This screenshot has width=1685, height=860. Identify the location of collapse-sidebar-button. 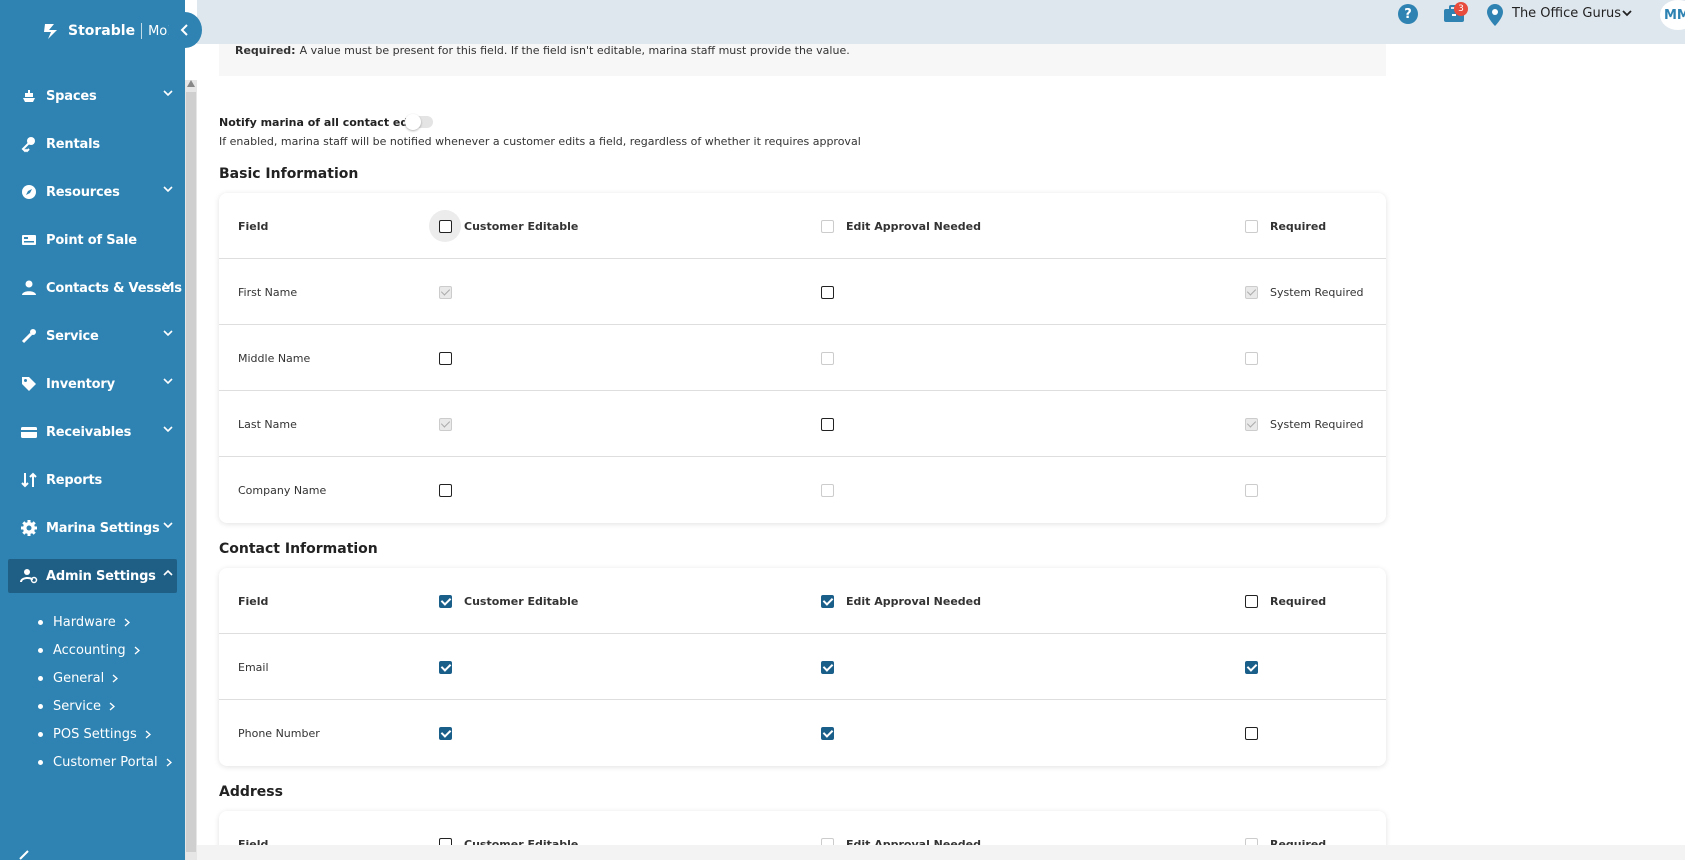
(185, 30).